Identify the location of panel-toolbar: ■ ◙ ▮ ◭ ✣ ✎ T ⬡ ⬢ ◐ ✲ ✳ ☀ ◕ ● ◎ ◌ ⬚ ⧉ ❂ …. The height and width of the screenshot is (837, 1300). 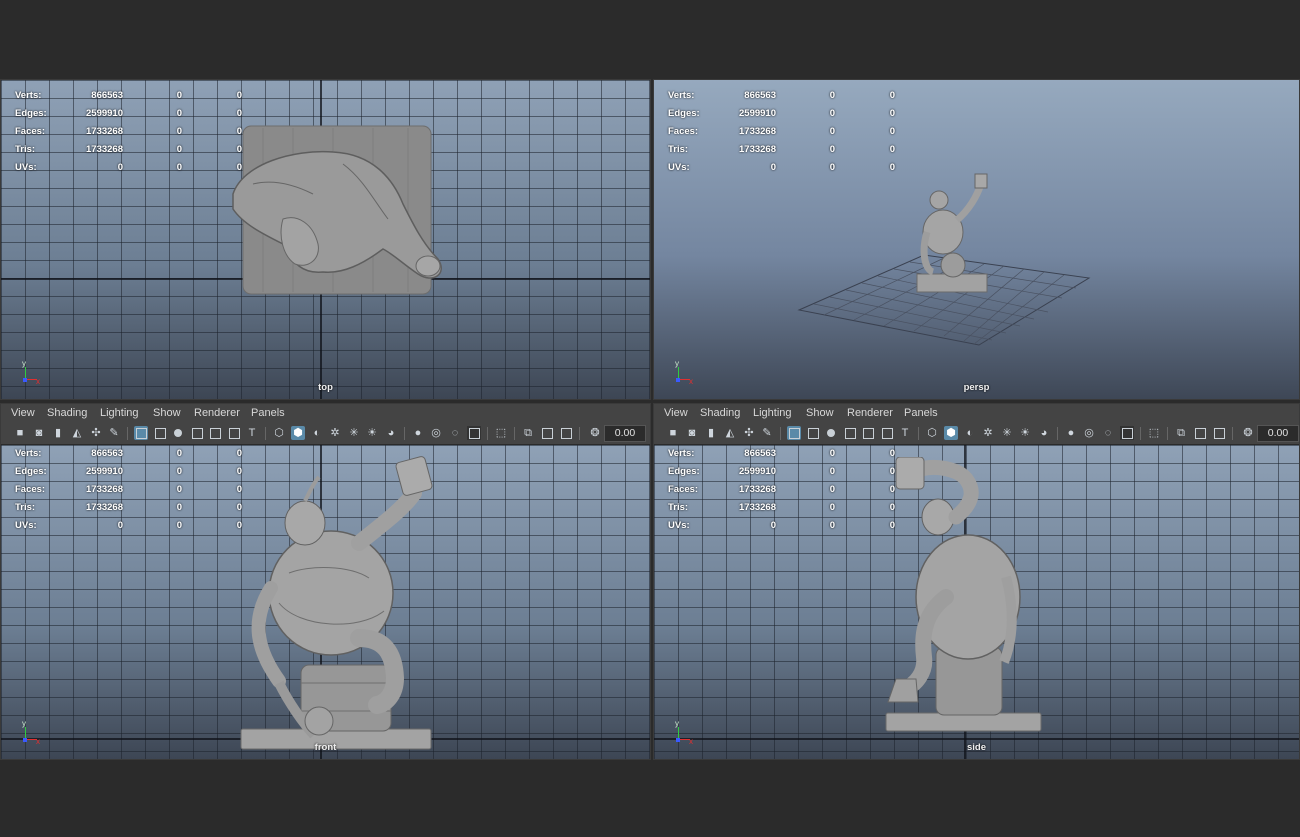
(325, 434).